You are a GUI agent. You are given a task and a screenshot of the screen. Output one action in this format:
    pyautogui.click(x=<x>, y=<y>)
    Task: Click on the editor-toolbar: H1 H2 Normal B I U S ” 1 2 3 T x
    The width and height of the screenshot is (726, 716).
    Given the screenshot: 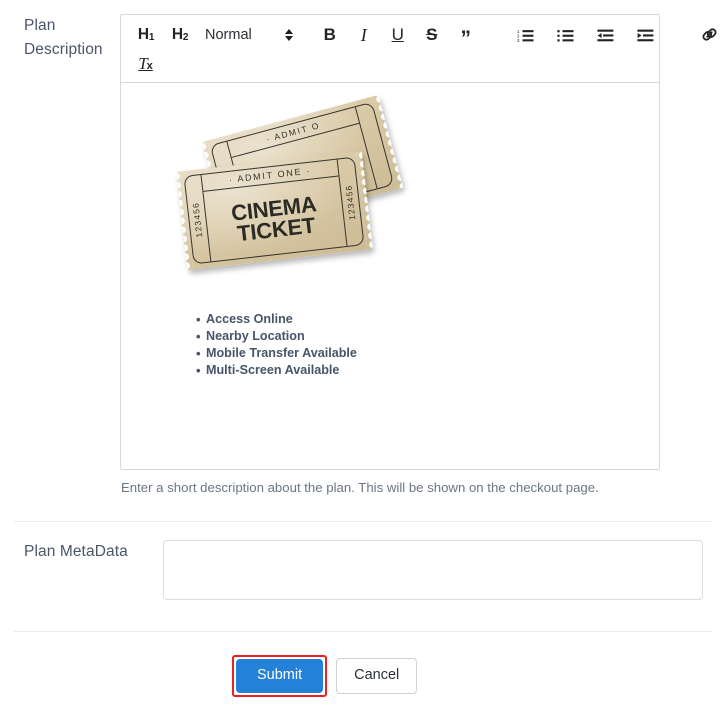 What is the action you would take?
    pyautogui.click(x=419, y=49)
    